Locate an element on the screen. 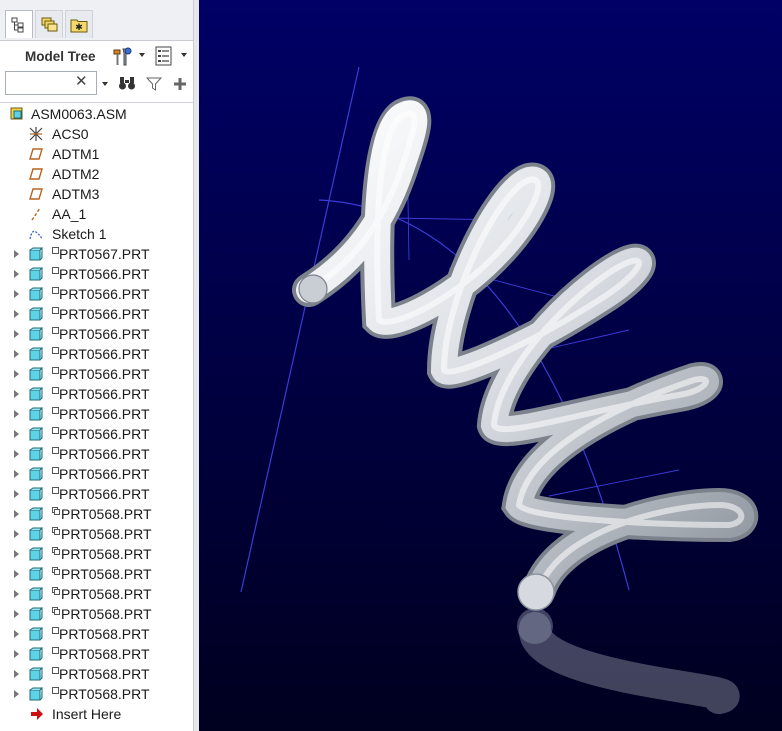  tools-icon is located at coordinates (122, 56).